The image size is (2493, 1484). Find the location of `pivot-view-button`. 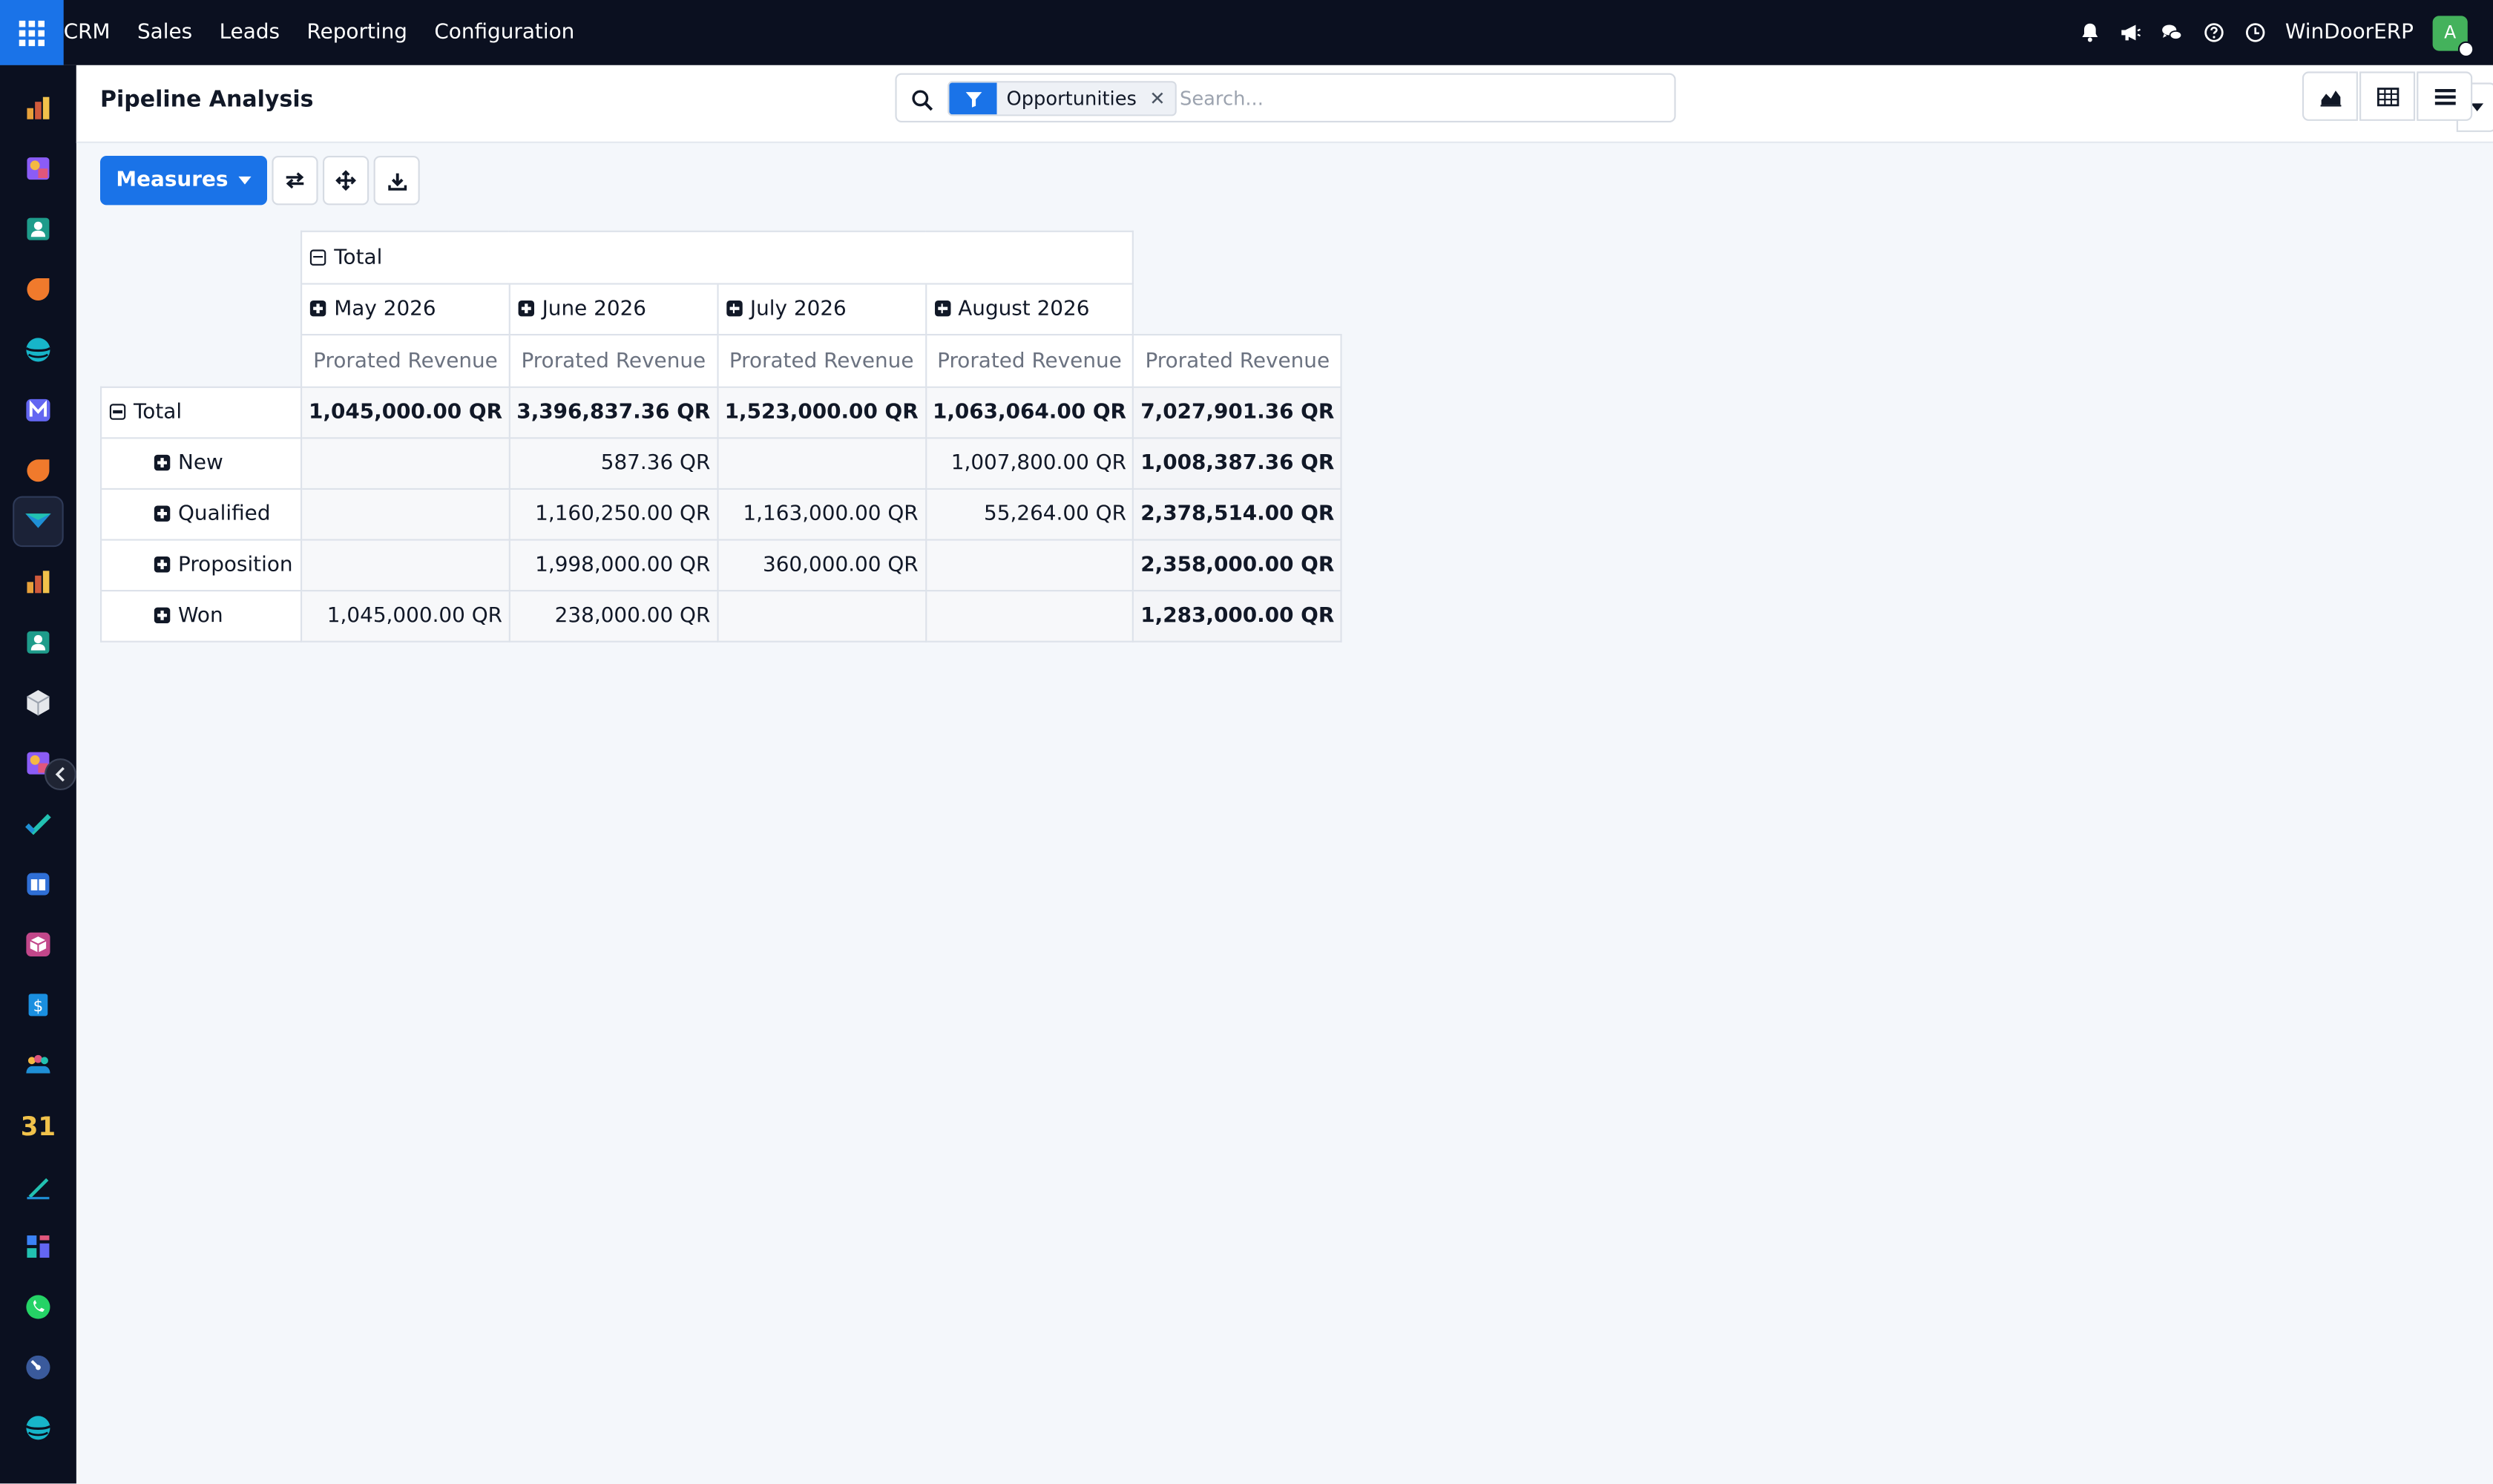

pivot-view-button is located at coordinates (2387, 96).